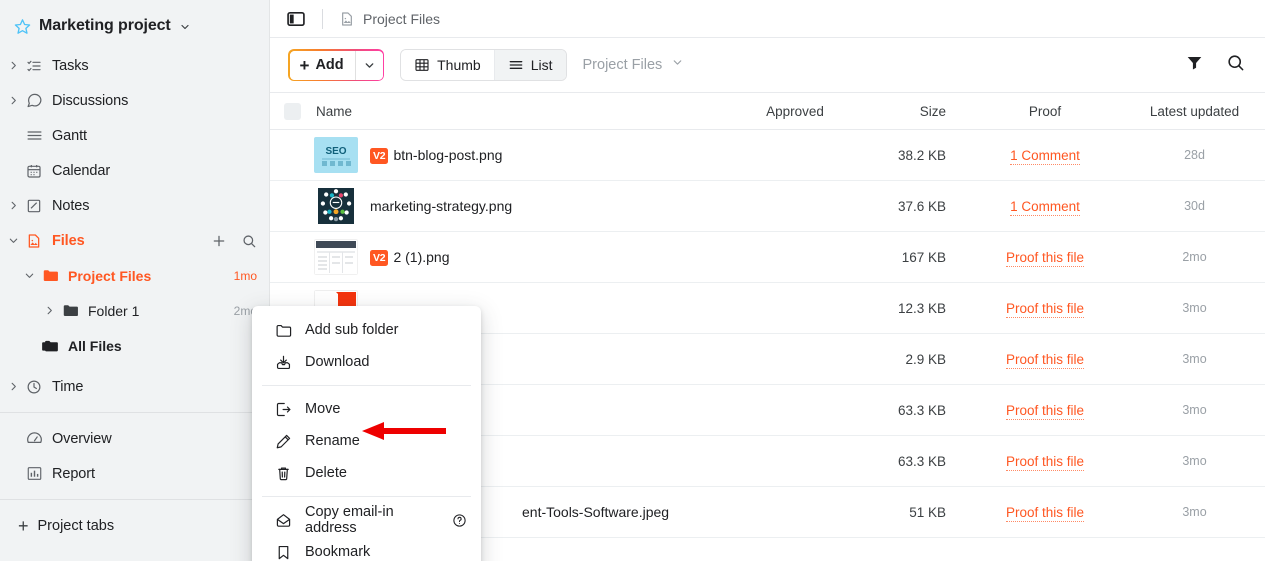 The height and width of the screenshot is (561, 1265). What do you see at coordinates (73, 473) in the screenshot?
I see `sidebar-item-label: Report` at bounding box center [73, 473].